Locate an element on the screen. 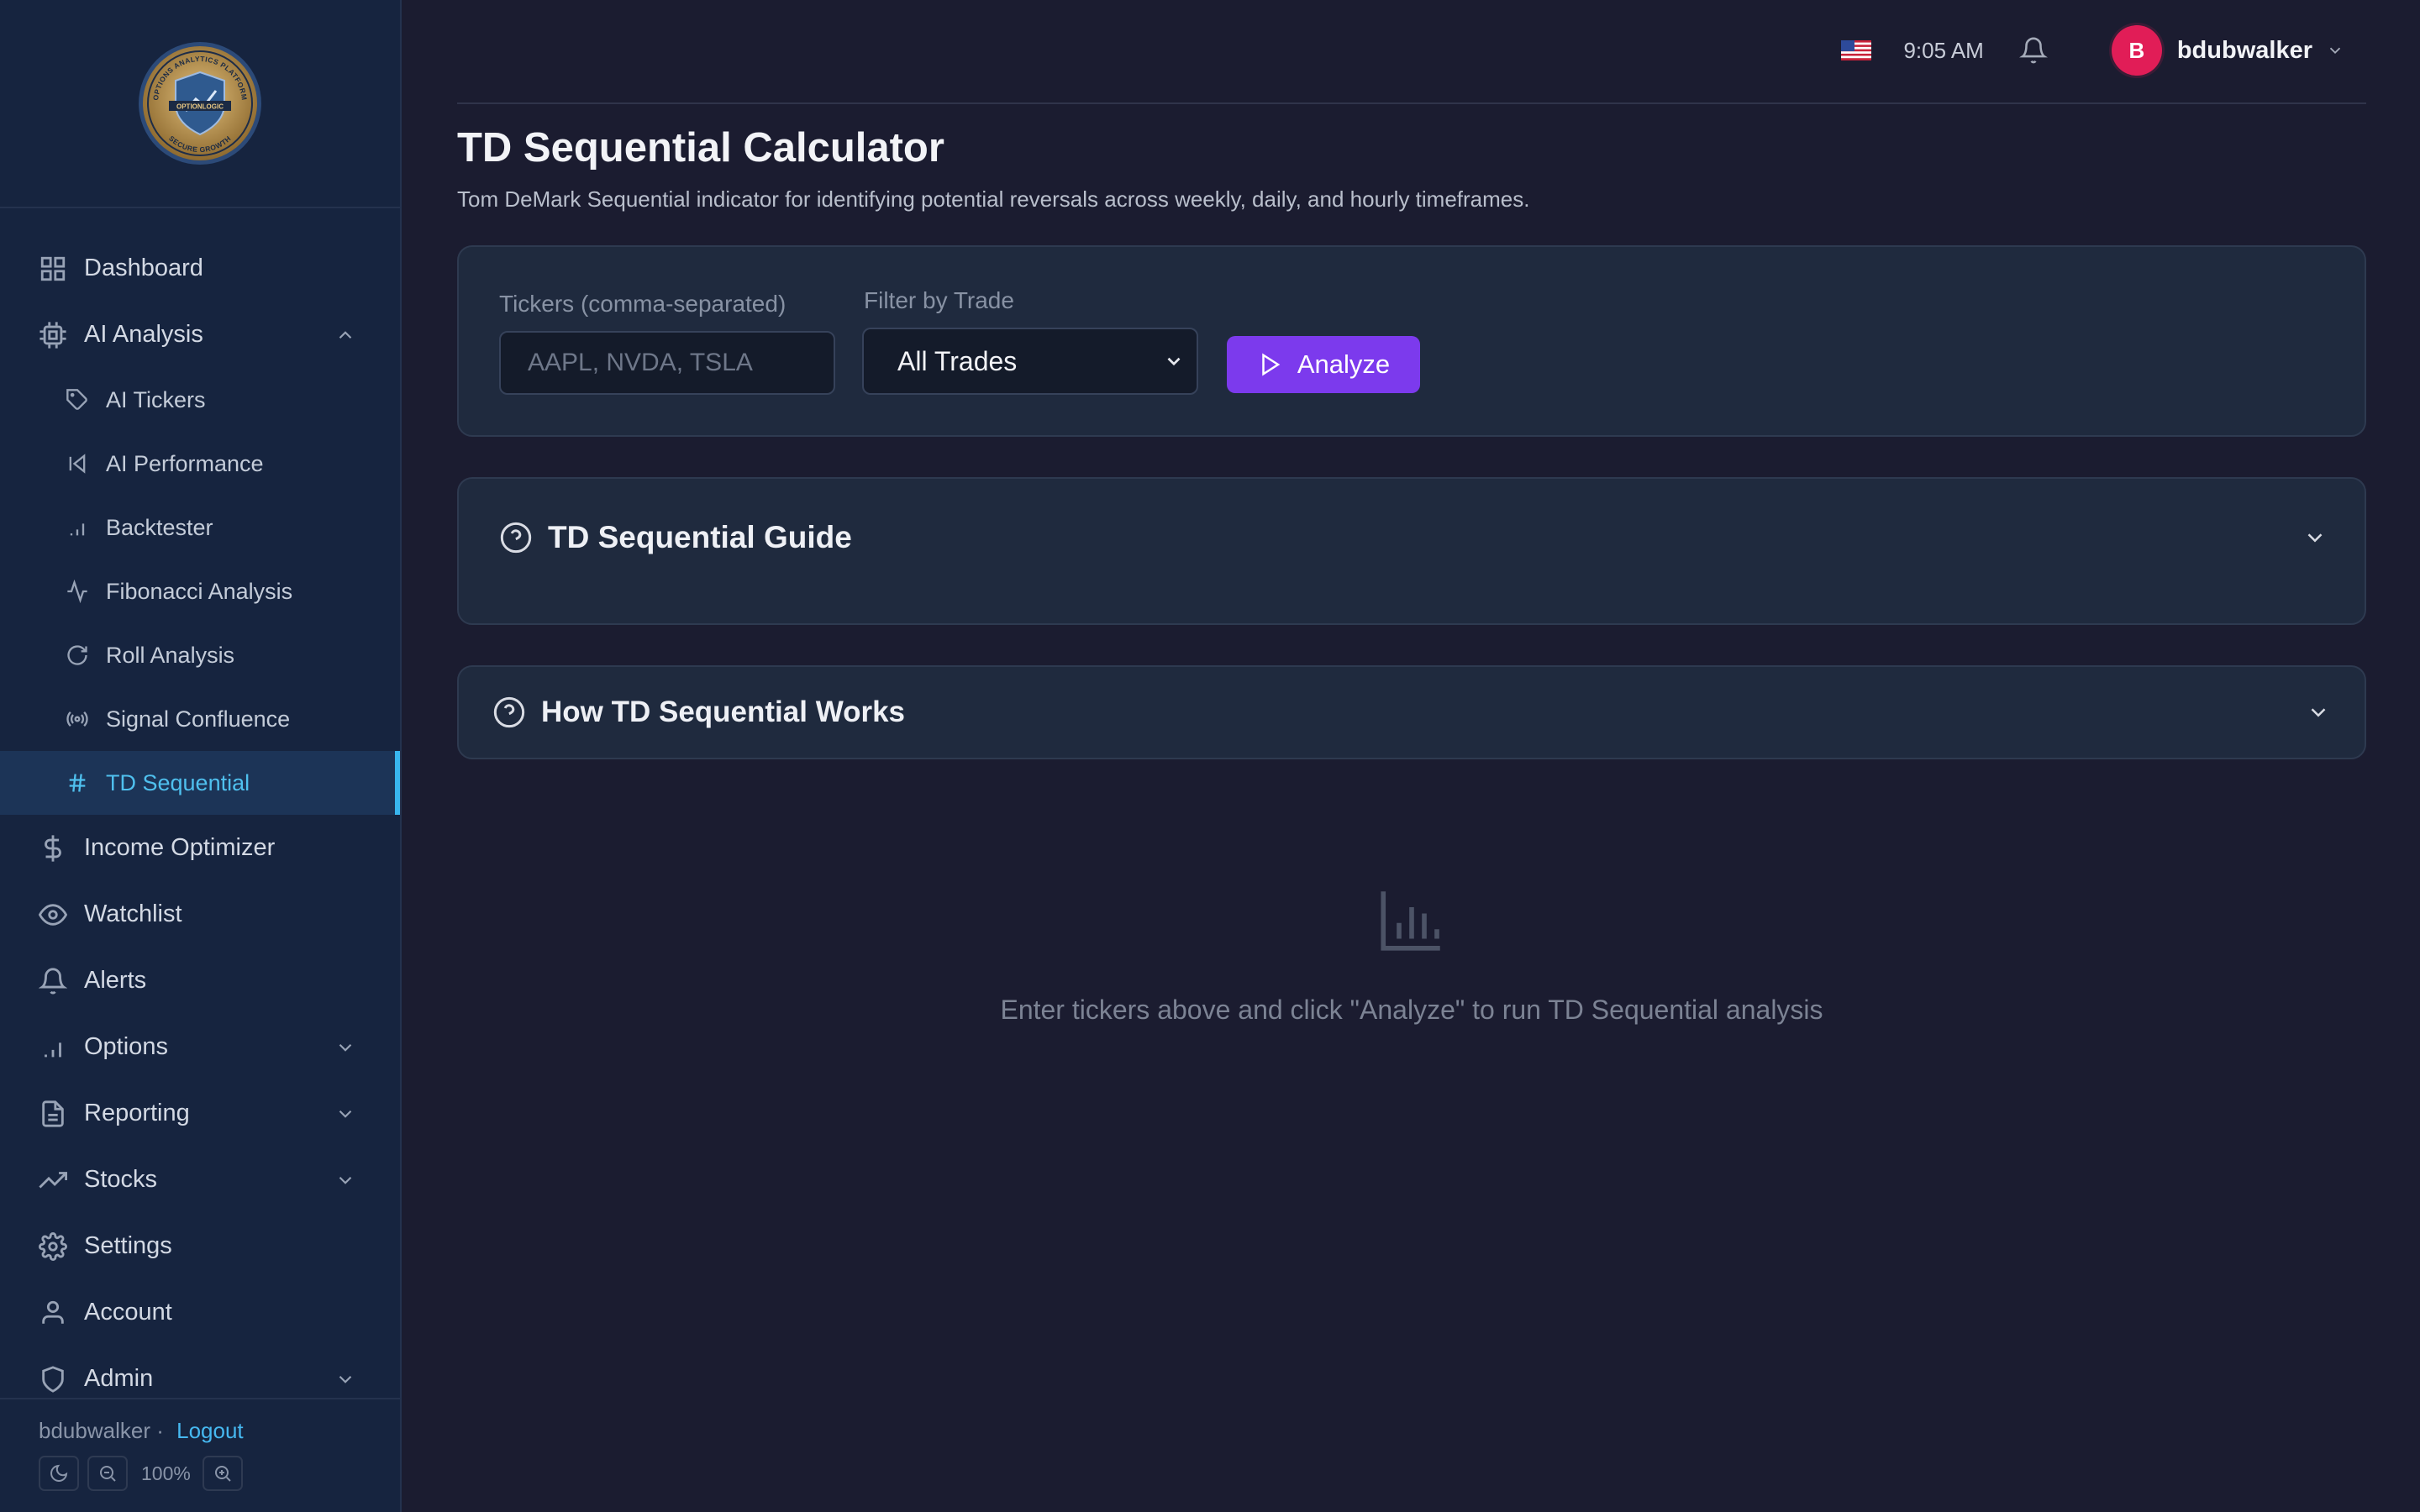 This screenshot has height=1512, width=2420. how-td-sequential-works-panel: How TD Sequential Works is located at coordinates (1411, 712).